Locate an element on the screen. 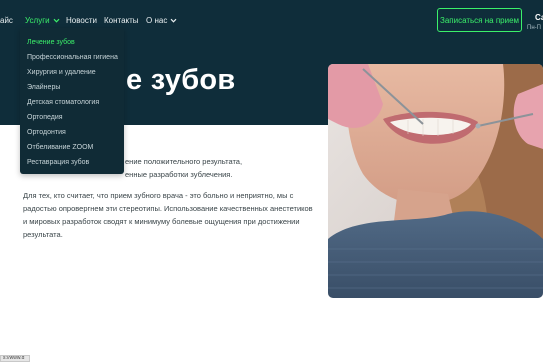 This screenshot has height=362, width=543. dropdown-item-treatment: Лечение зубов is located at coordinates (72, 42).